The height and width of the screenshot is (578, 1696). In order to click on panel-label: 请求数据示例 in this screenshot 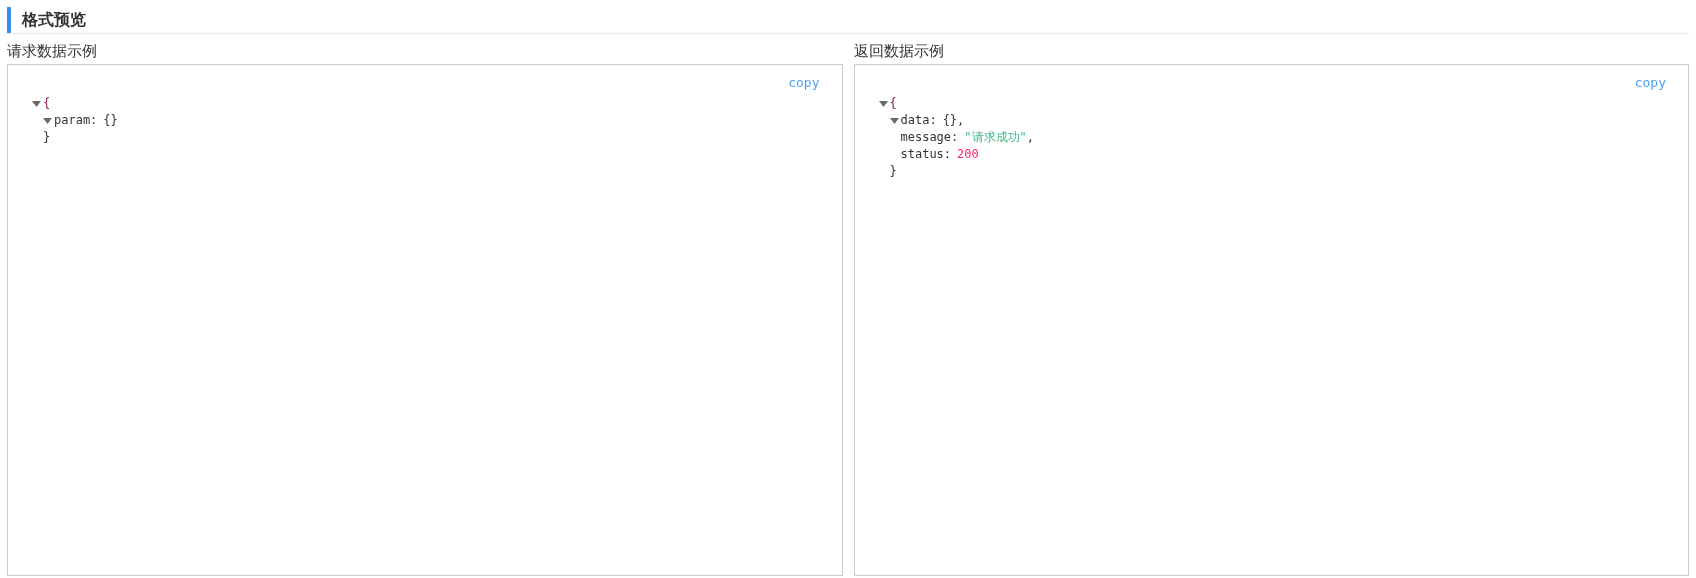, I will do `click(52, 51)`.